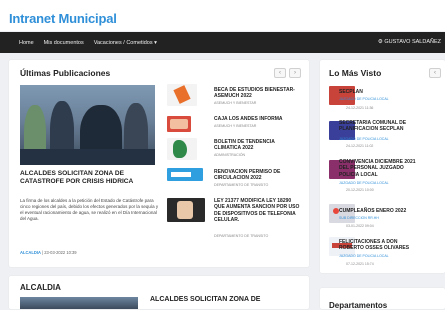 Image resolution: width=445 pixels, height=310 pixels. Describe the element at coordinates (359, 218) in the screenshot. I see `mas-visto-item-category: SUB DIRECCION RR.HH` at that location.